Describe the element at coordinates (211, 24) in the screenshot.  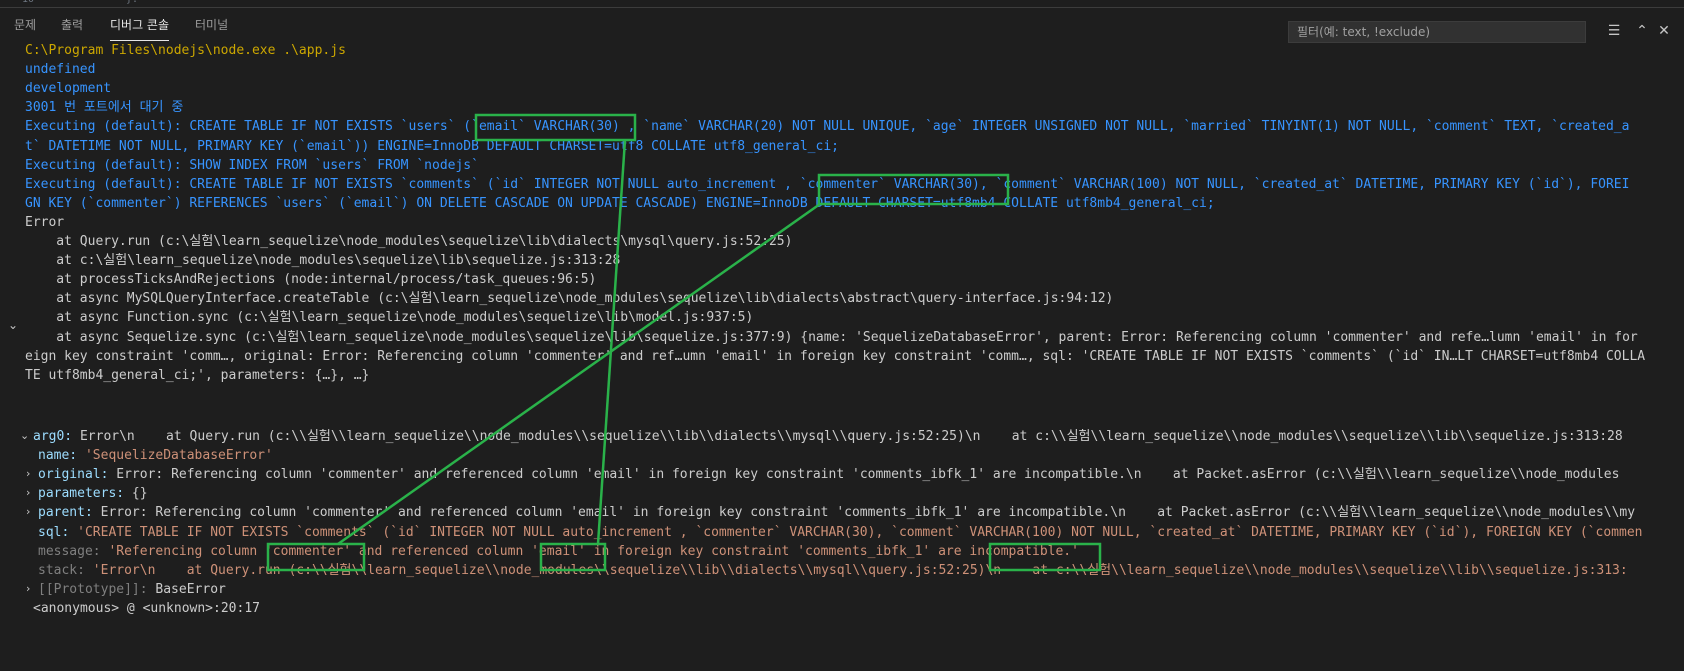
I see `tab-terminal: 터미널` at that location.